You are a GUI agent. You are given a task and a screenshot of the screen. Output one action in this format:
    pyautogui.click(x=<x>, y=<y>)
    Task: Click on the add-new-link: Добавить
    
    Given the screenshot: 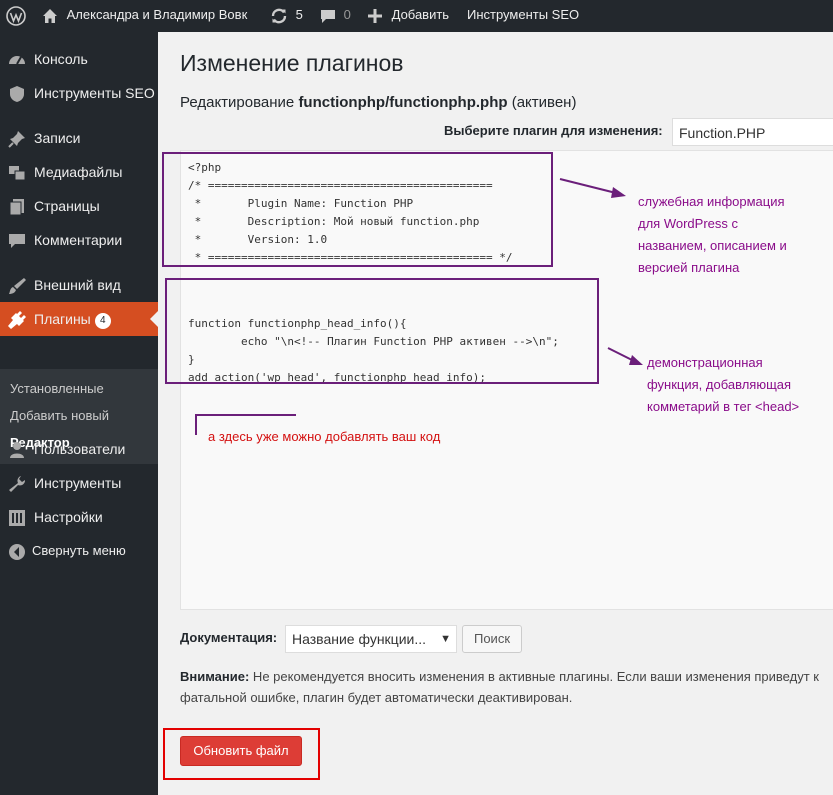 What is the action you would take?
    pyautogui.click(x=408, y=16)
    